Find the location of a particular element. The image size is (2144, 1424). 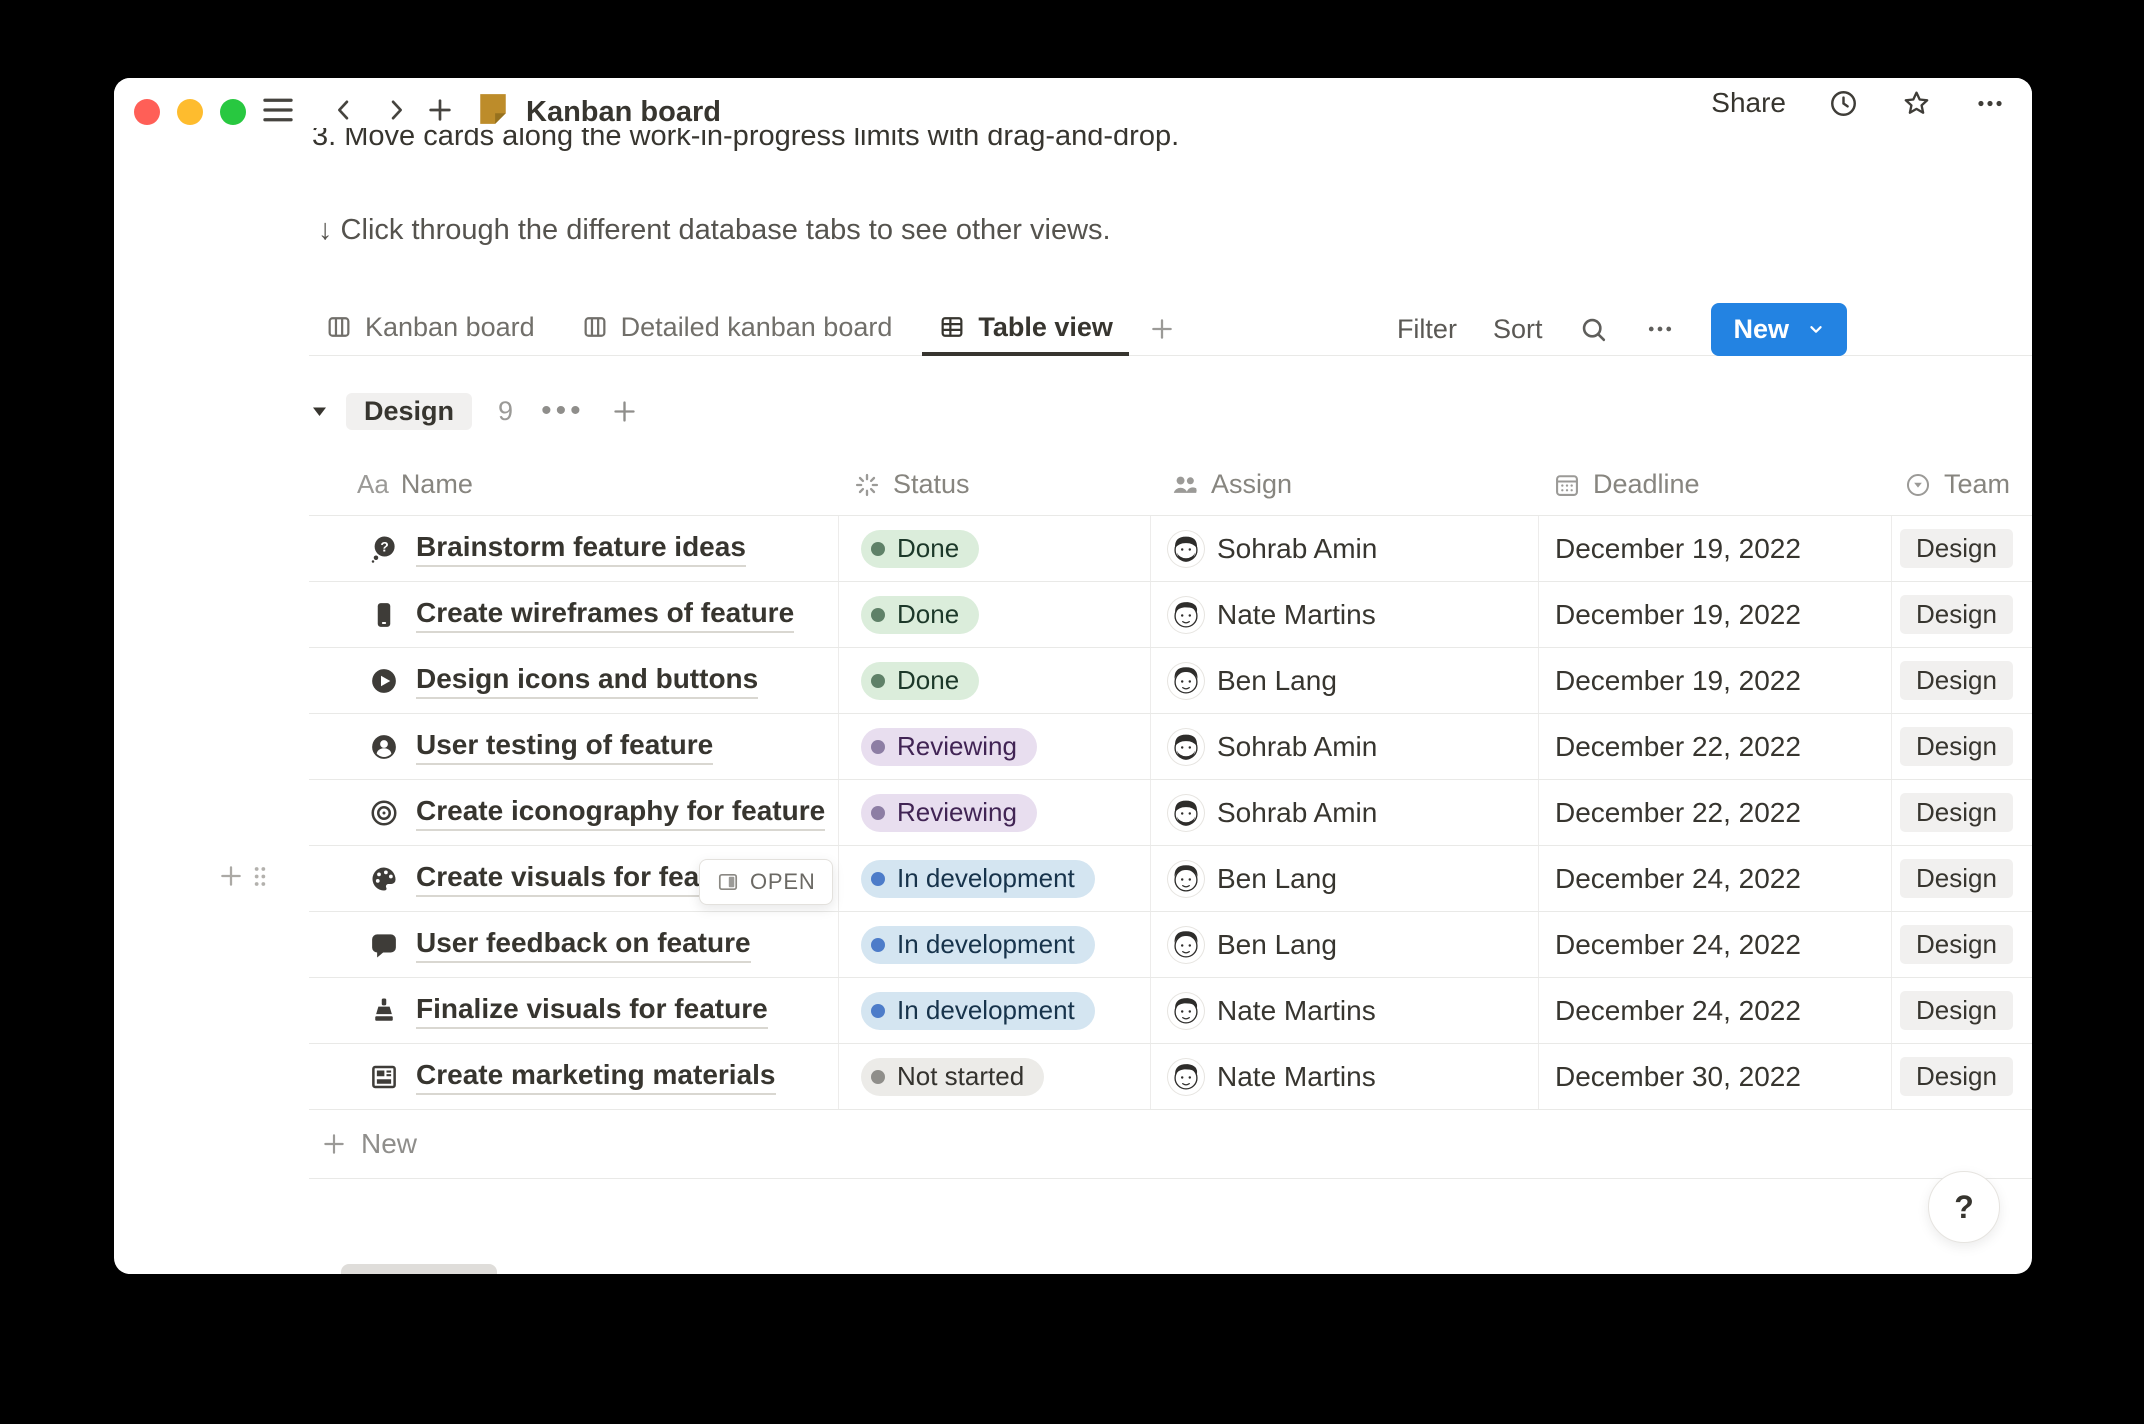

star-icon is located at coordinates (1916, 103).